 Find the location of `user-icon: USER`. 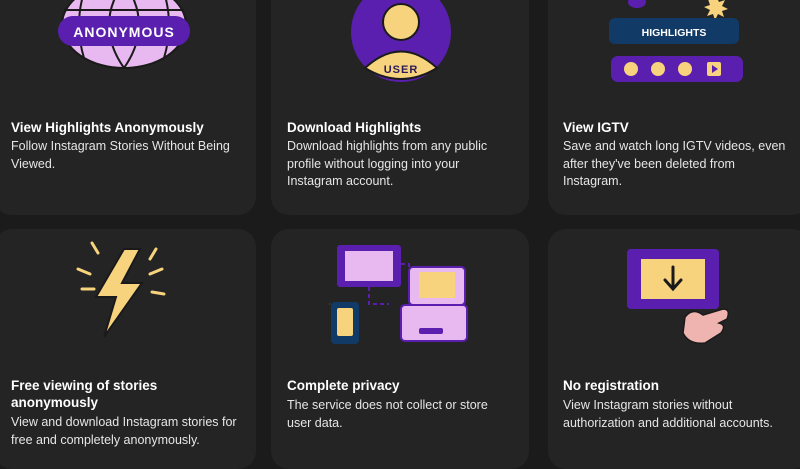

user-icon: USER is located at coordinates (401, 41).